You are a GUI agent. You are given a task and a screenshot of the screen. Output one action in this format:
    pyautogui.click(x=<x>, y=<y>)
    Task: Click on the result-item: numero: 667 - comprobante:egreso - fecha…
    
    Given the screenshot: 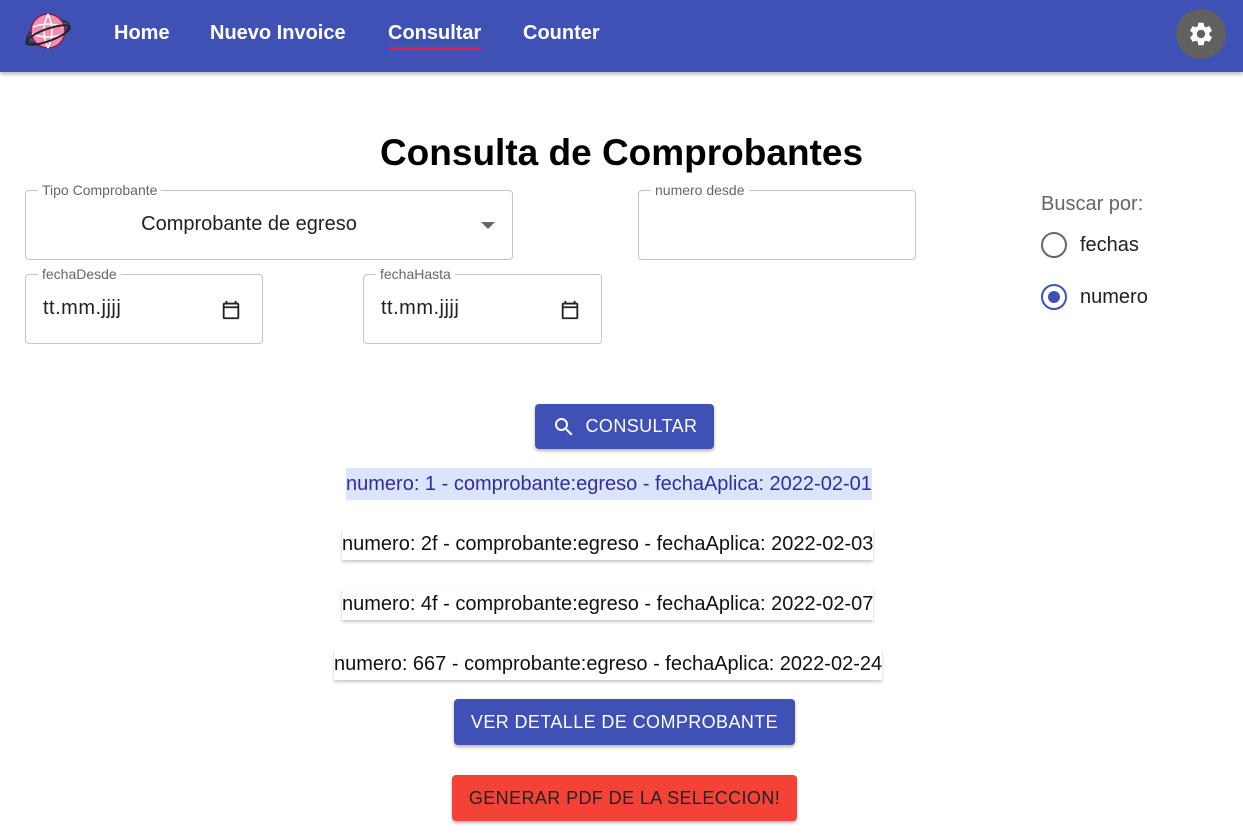 What is the action you would take?
    pyautogui.click(x=608, y=664)
    